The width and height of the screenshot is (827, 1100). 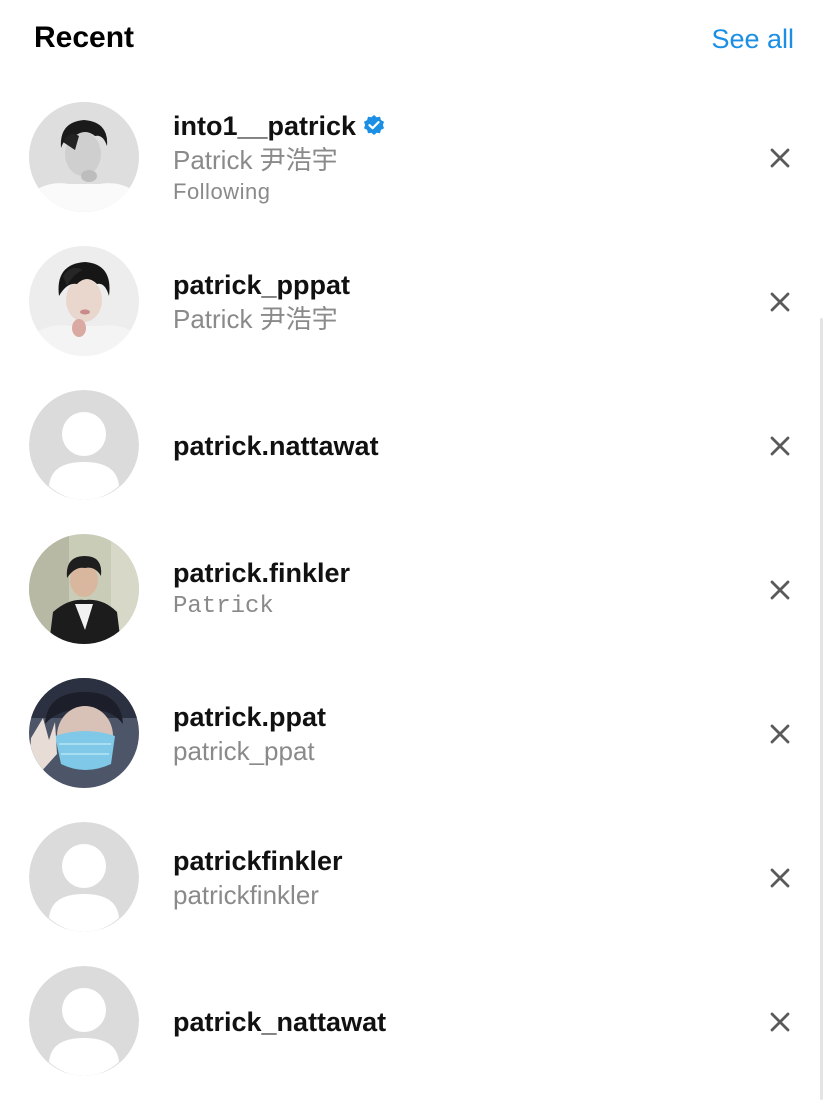 I want to click on list-item: patrick_nattawat, so click(x=413, y=1022).